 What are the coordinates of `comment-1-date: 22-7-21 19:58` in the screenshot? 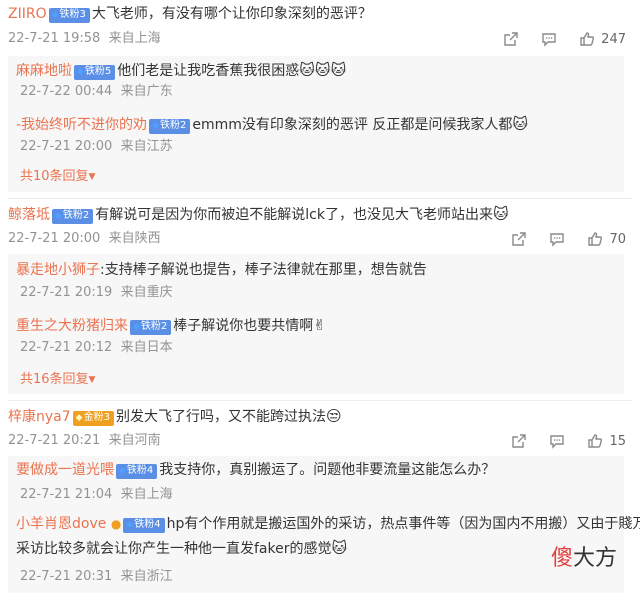 It's located at (54, 38).